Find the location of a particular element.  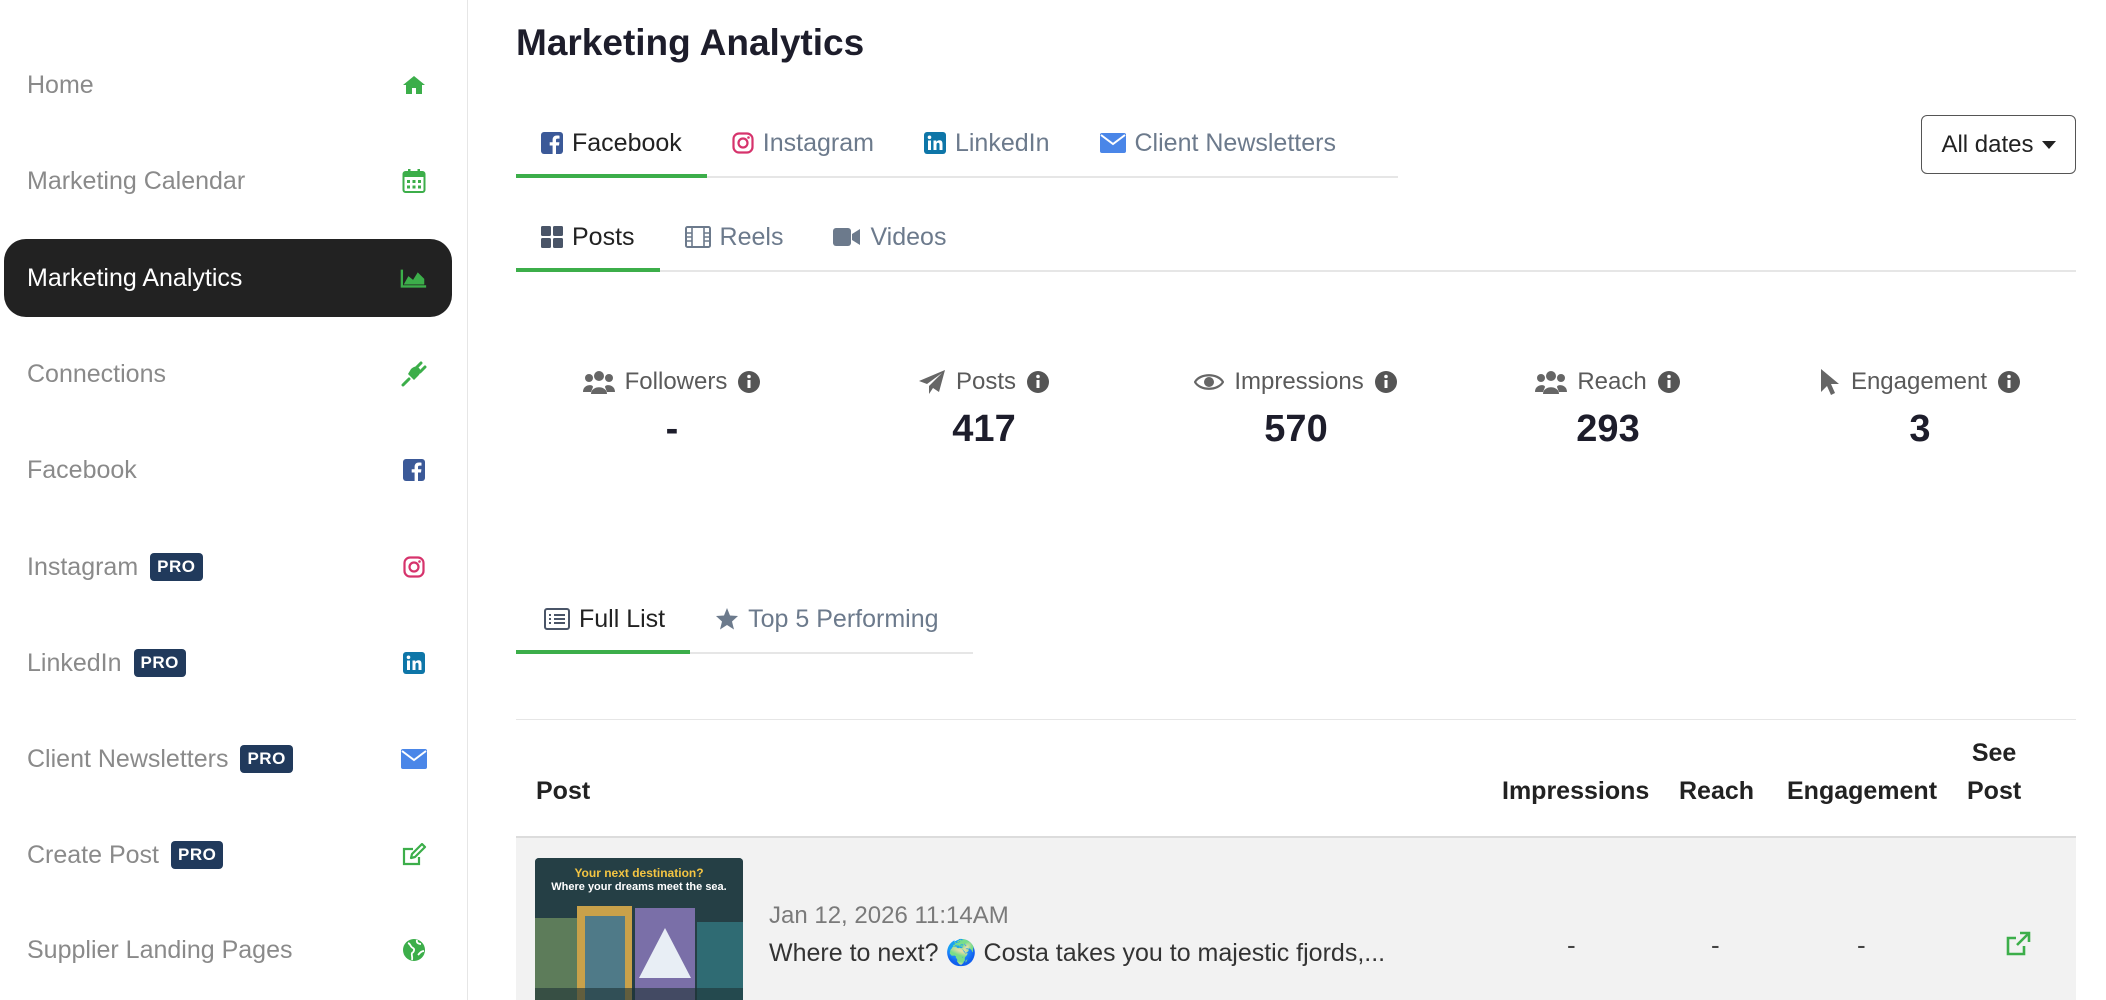

tab-videos: Videos is located at coordinates (889, 237).